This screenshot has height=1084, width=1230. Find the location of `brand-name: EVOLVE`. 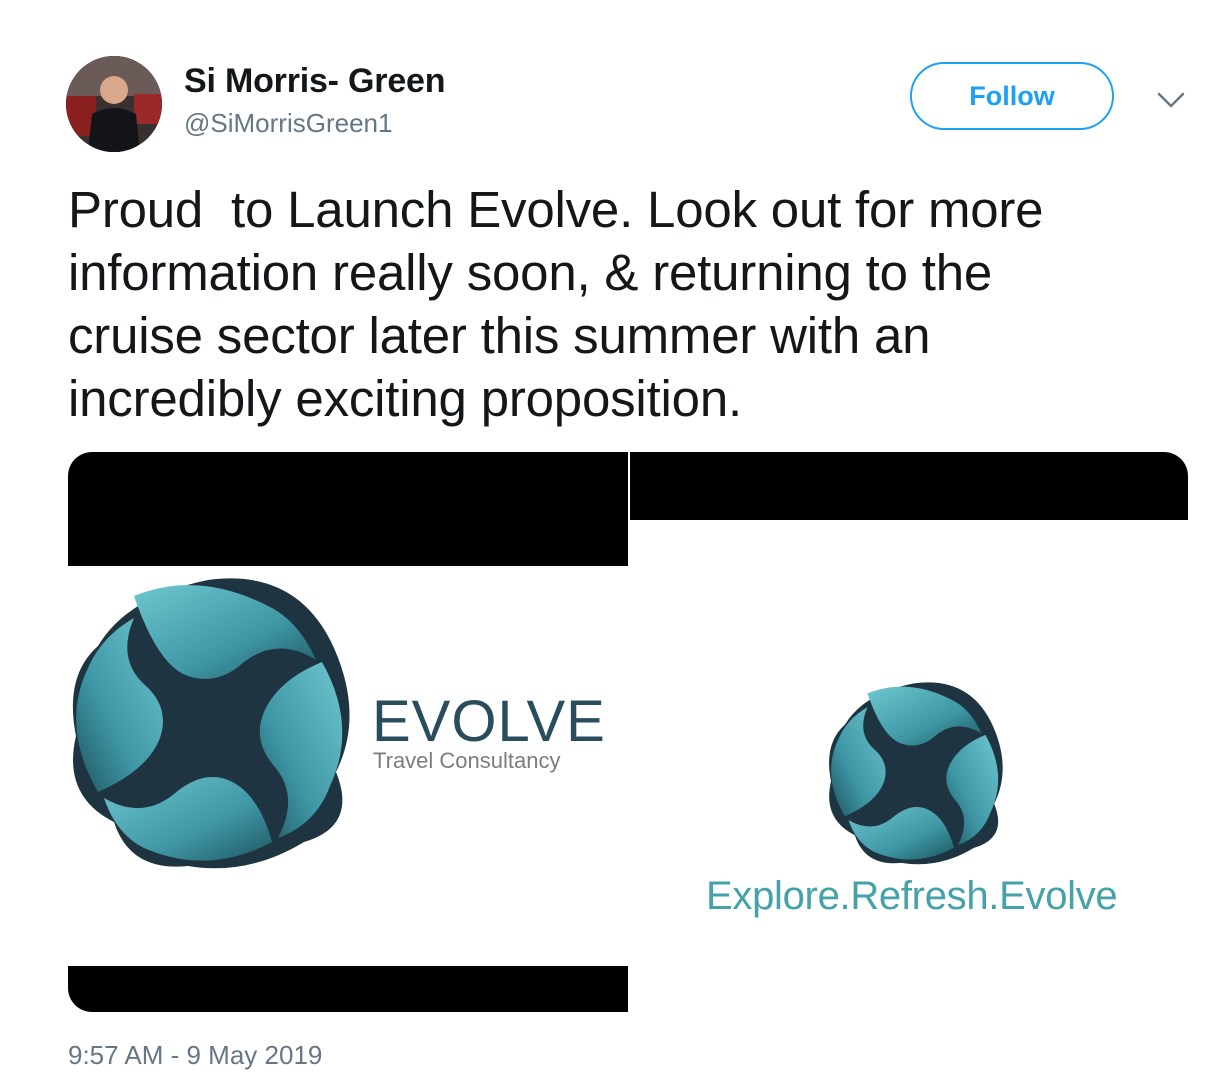

brand-name: EVOLVE is located at coordinates (489, 721).